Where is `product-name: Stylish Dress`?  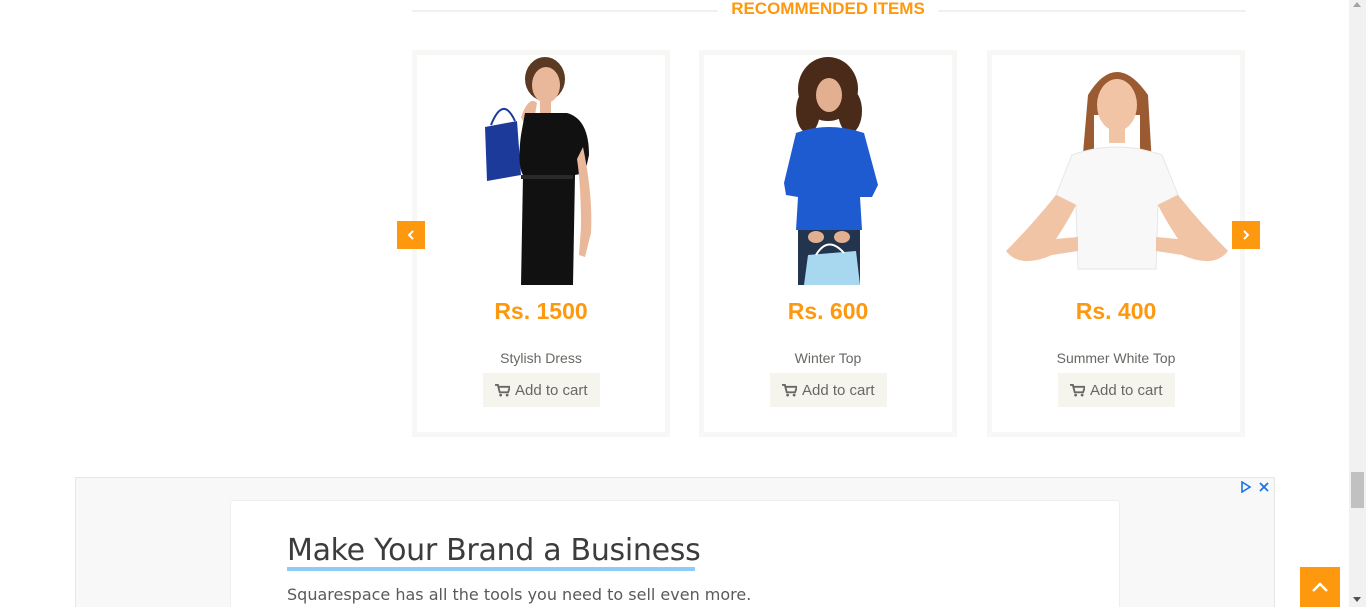 product-name: Stylish Dress is located at coordinates (541, 358).